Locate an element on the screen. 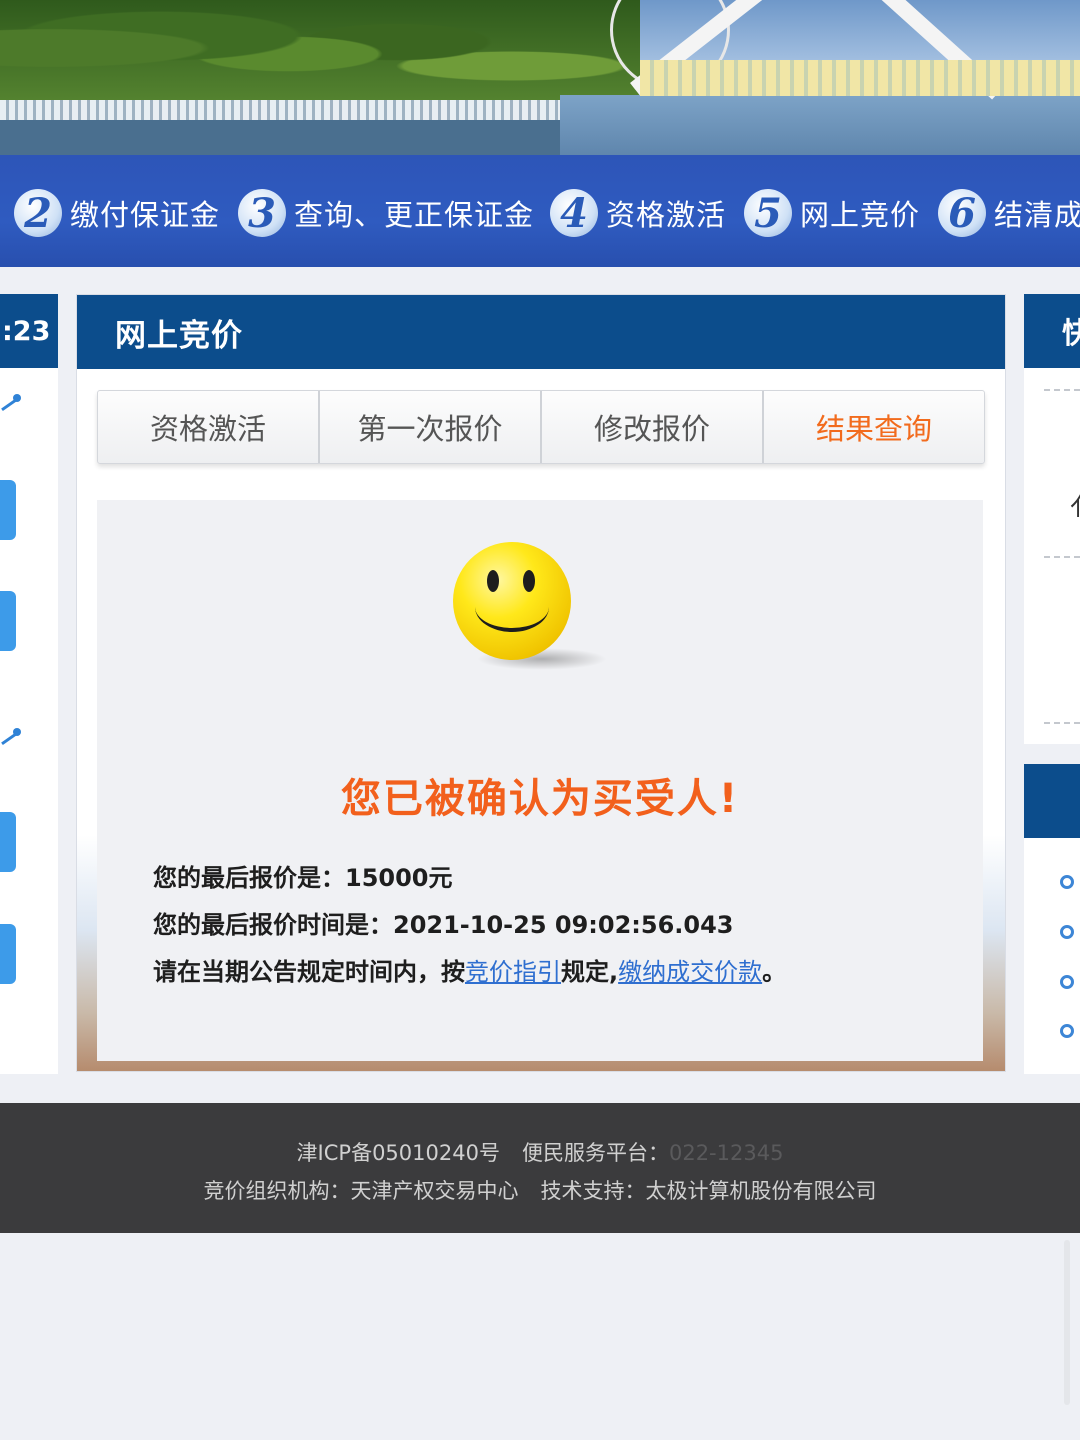 This screenshot has height=1440, width=1080. process-step-6: 6 结清成 is located at coordinates (1009, 213).